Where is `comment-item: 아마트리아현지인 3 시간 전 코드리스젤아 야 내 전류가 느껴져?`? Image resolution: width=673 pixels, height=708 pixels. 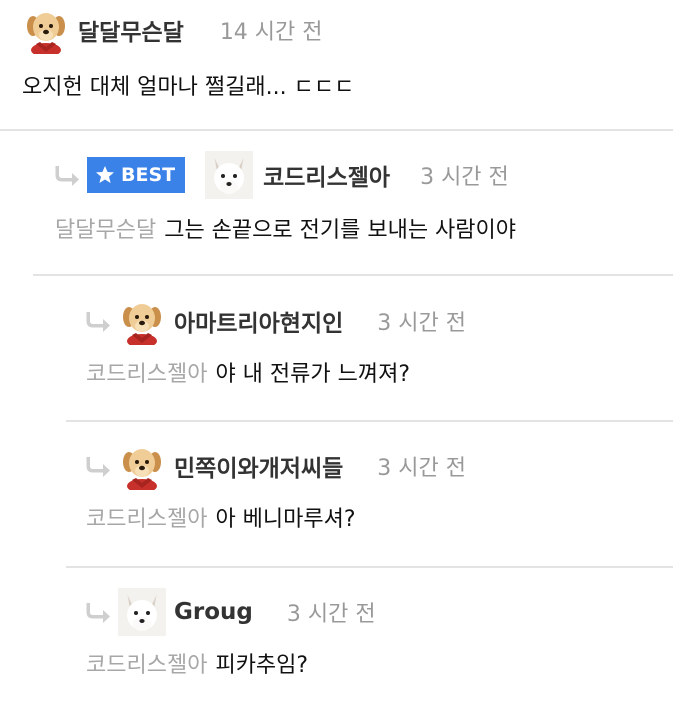
comment-item: 아마트리아현지인 3 시간 전 코드리스젤아 야 내 전류가 느껴져? is located at coordinates (276, 344).